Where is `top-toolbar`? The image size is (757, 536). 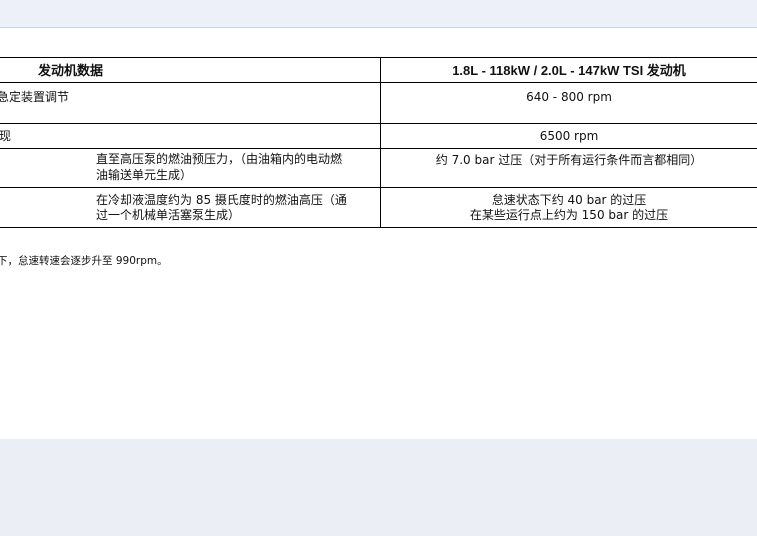 top-toolbar is located at coordinates (378, 14).